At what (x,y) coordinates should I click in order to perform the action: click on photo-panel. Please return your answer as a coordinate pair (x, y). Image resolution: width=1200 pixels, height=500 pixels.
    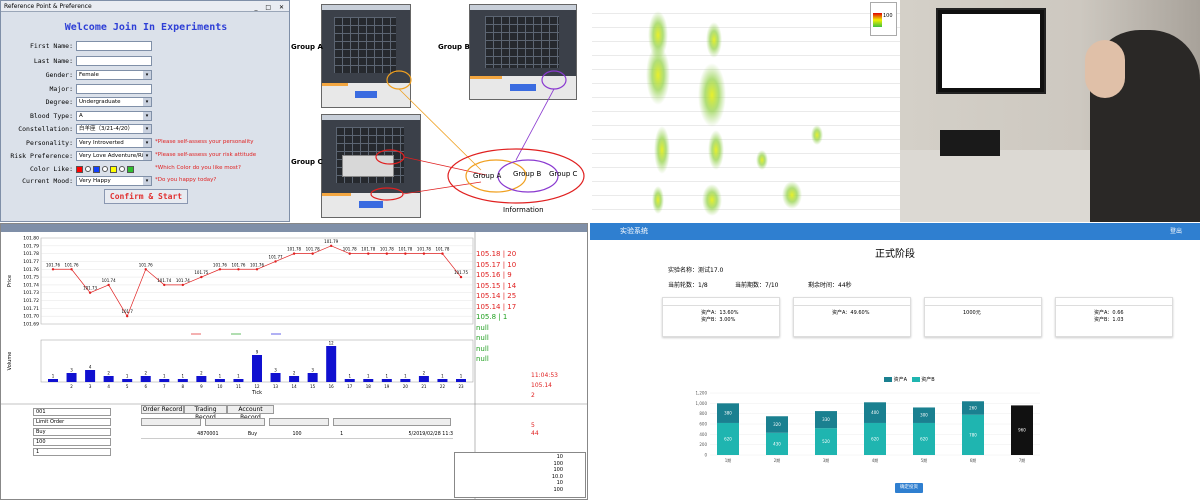
    Looking at the image, I should click on (1050, 111).